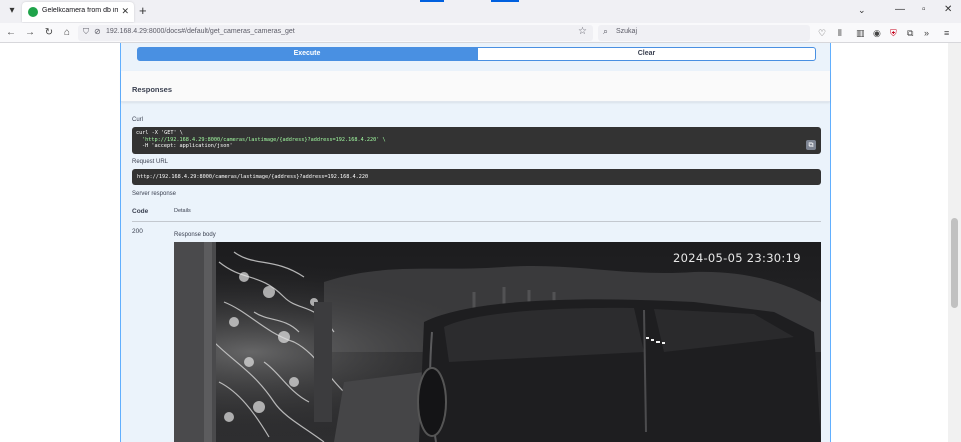  Describe the element at coordinates (954, 263) in the screenshot. I see `scrollbar-thumb` at that location.